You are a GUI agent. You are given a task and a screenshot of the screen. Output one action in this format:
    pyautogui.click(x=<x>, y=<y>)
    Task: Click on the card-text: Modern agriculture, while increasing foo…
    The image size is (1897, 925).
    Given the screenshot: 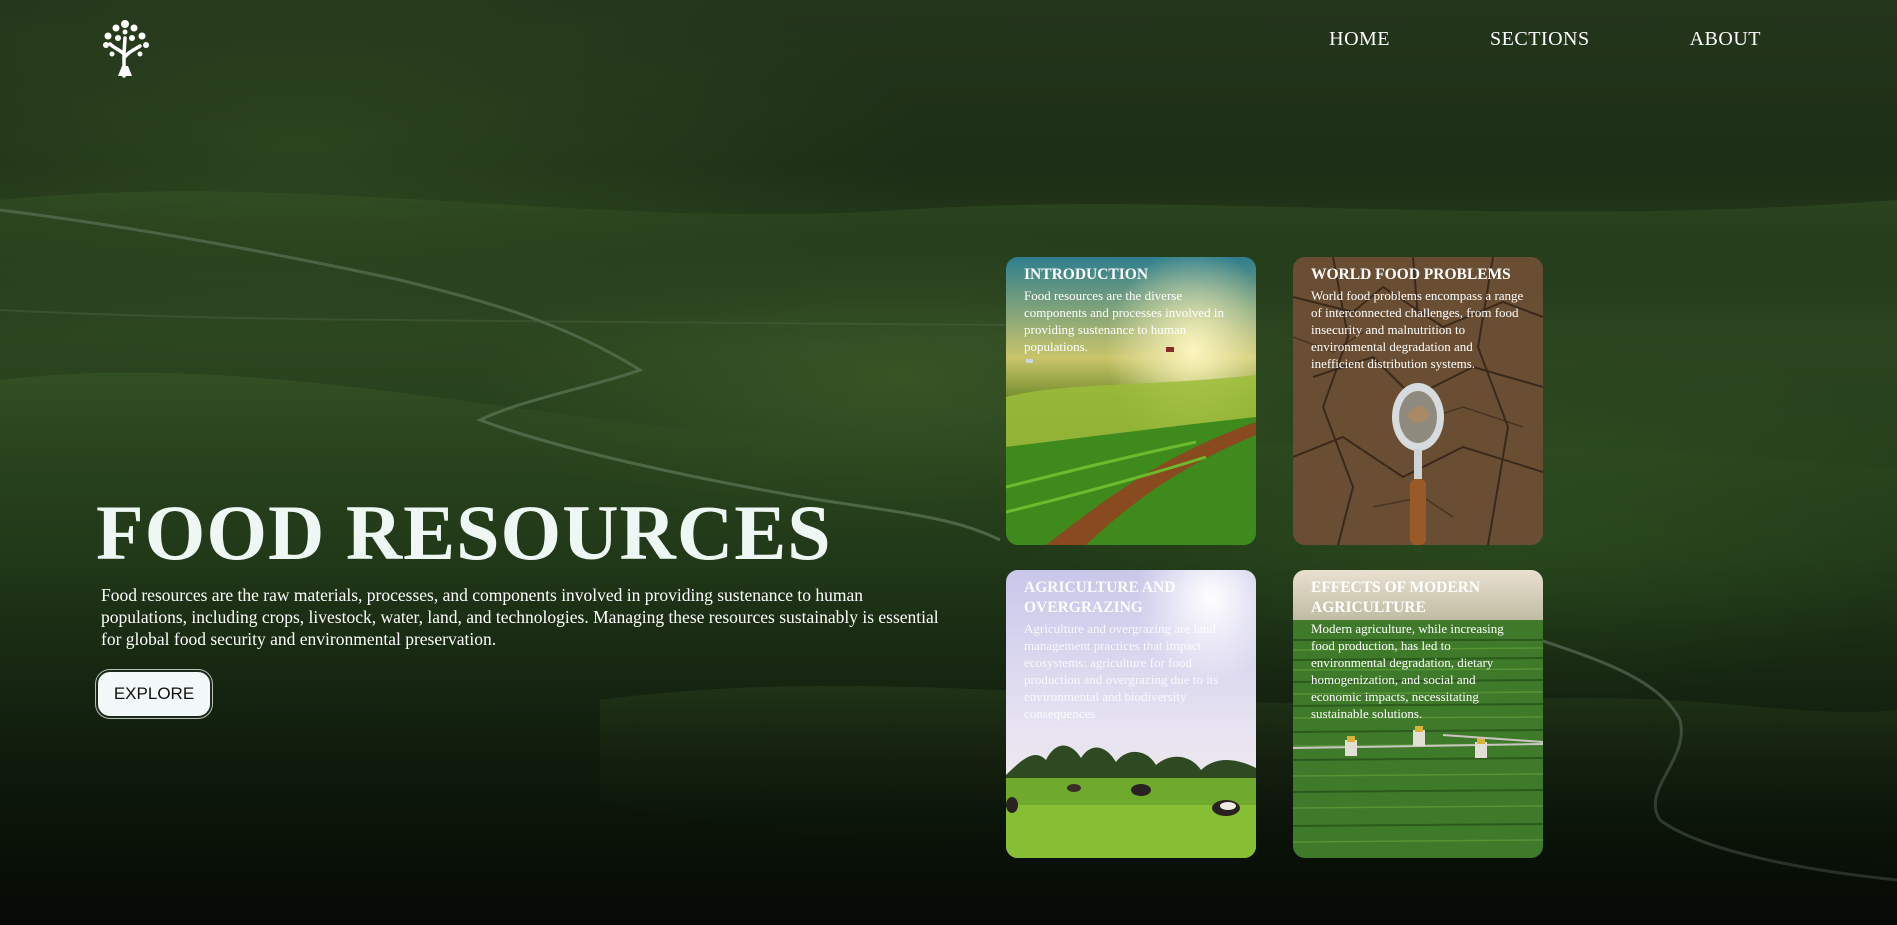 What is the action you would take?
    pyautogui.click(x=1407, y=671)
    